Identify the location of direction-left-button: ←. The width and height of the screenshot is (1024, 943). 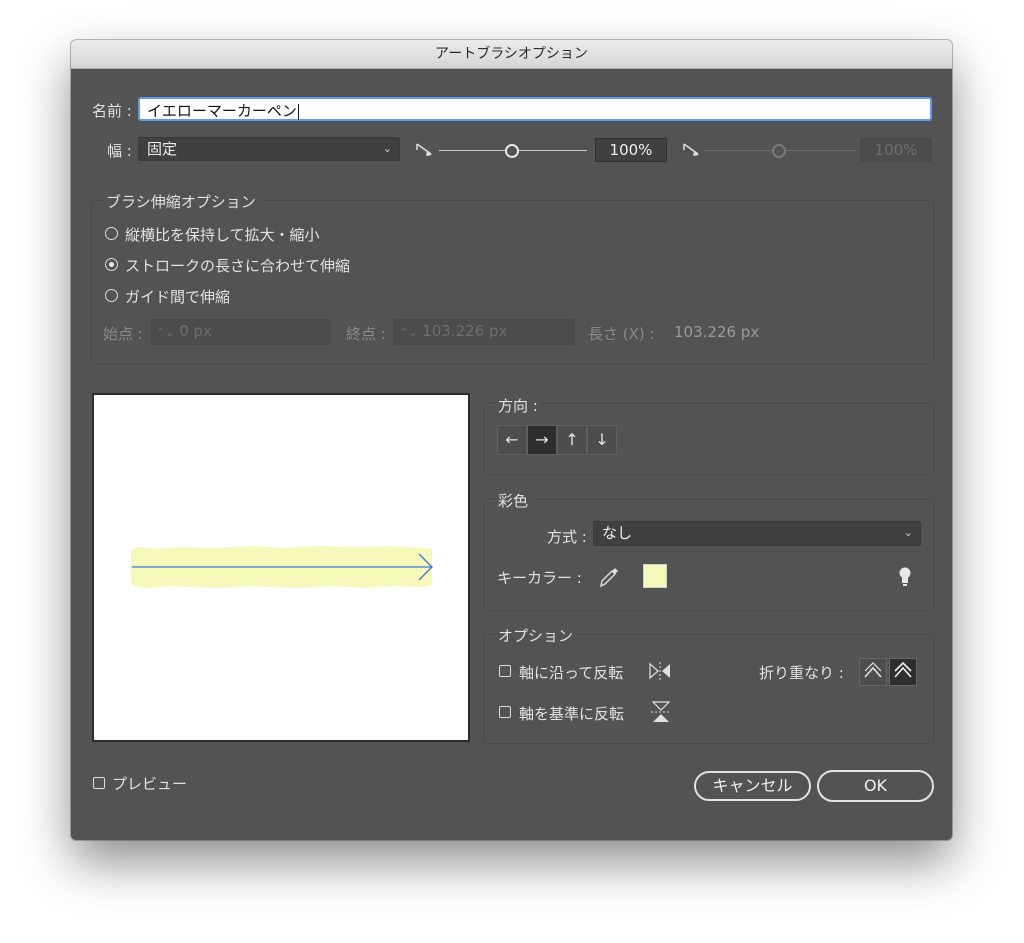
(512, 440).